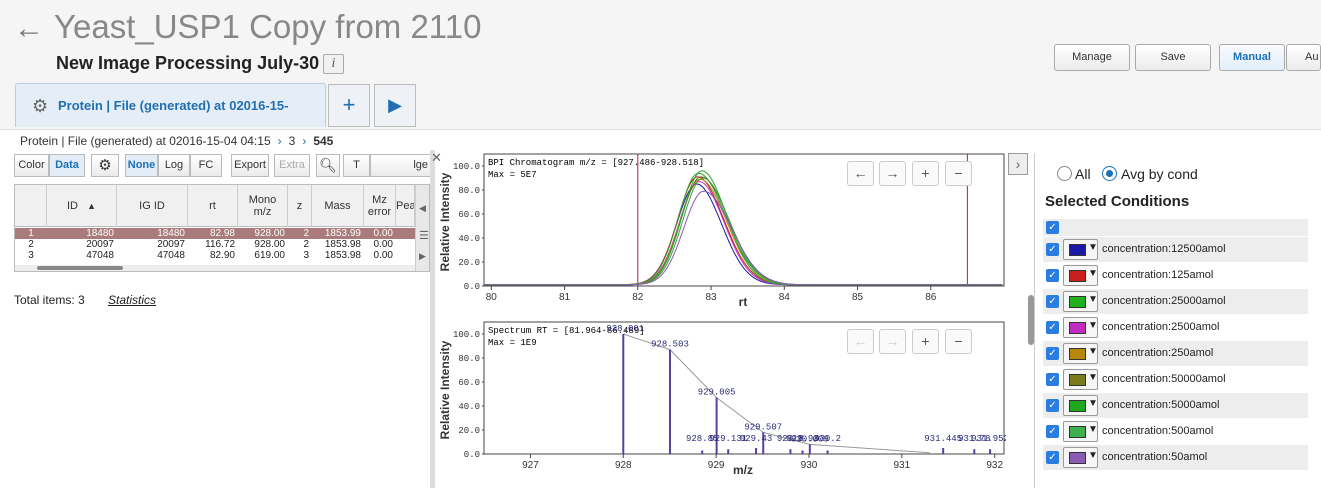 The image size is (1321, 500). I want to click on statistics-link: Statistics, so click(132, 300).